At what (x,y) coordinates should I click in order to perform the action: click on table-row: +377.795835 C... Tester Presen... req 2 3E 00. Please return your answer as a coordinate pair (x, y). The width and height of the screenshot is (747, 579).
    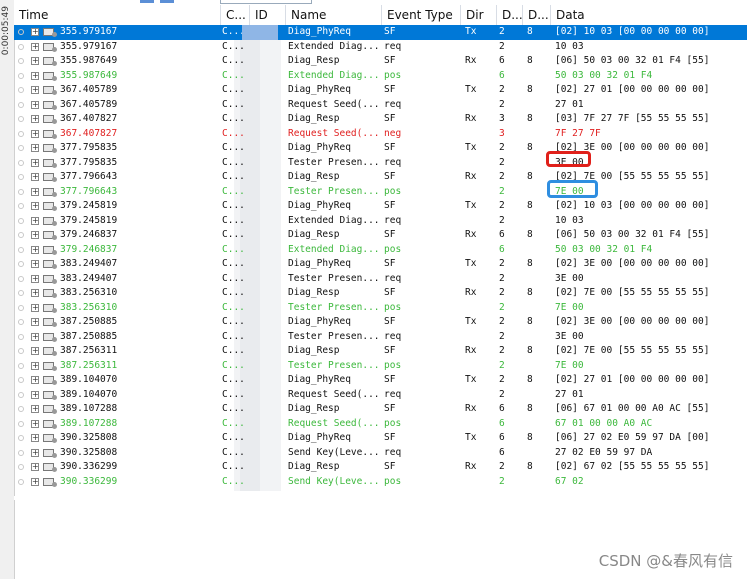
    Looking at the image, I should click on (380, 163).